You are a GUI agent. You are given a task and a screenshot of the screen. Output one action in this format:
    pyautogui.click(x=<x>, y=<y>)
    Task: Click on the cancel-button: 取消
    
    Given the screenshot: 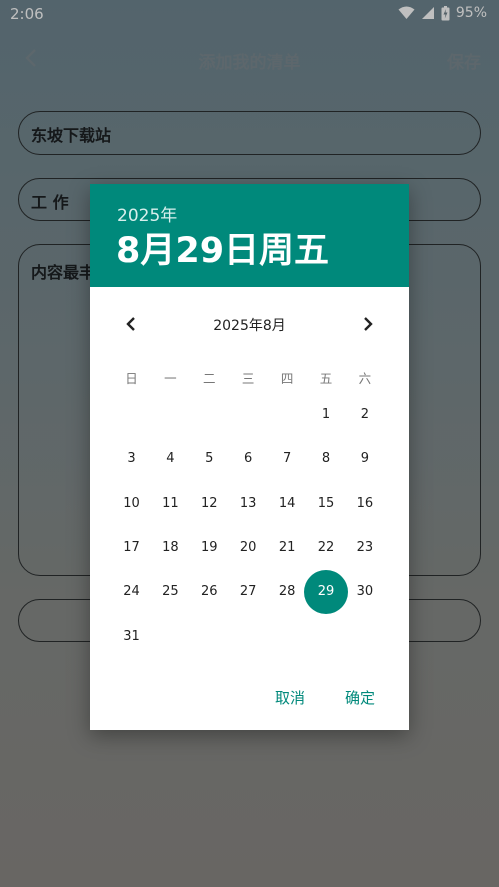 What is the action you would take?
    pyautogui.click(x=290, y=697)
    